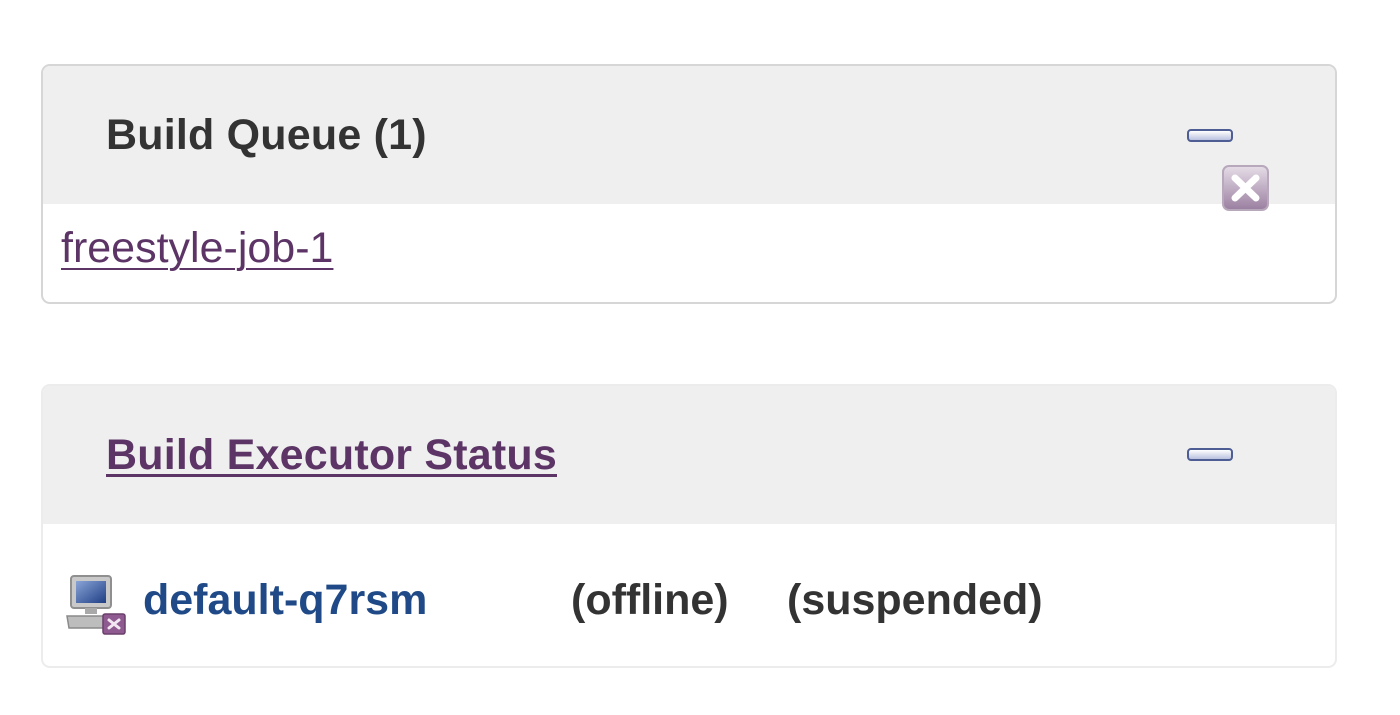 The width and height of the screenshot is (1400, 715). I want to click on build-queue-title: Build Queue (1), so click(266, 135).